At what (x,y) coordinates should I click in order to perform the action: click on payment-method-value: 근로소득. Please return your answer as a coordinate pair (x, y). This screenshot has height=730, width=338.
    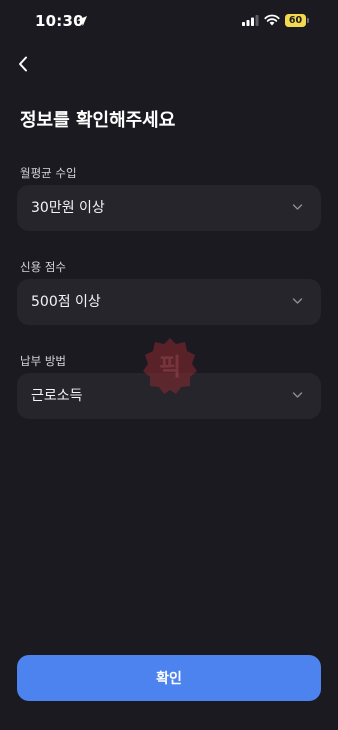
    Looking at the image, I should click on (57, 396).